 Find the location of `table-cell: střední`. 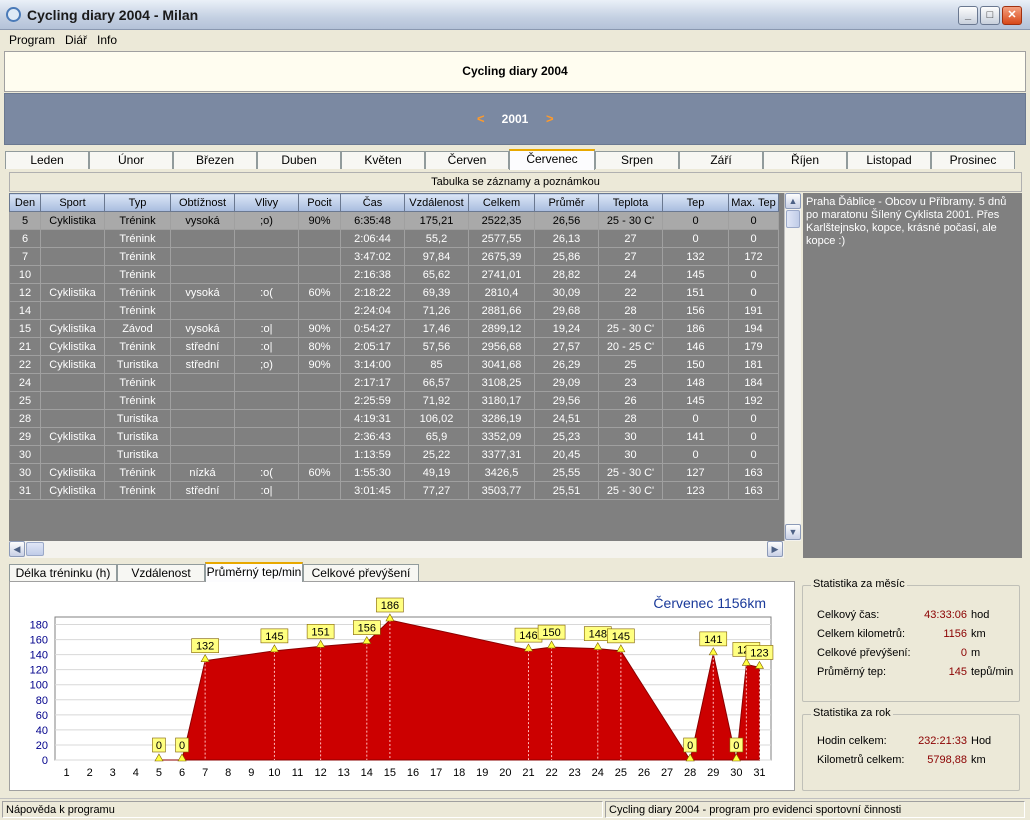

table-cell: střední is located at coordinates (202, 364).